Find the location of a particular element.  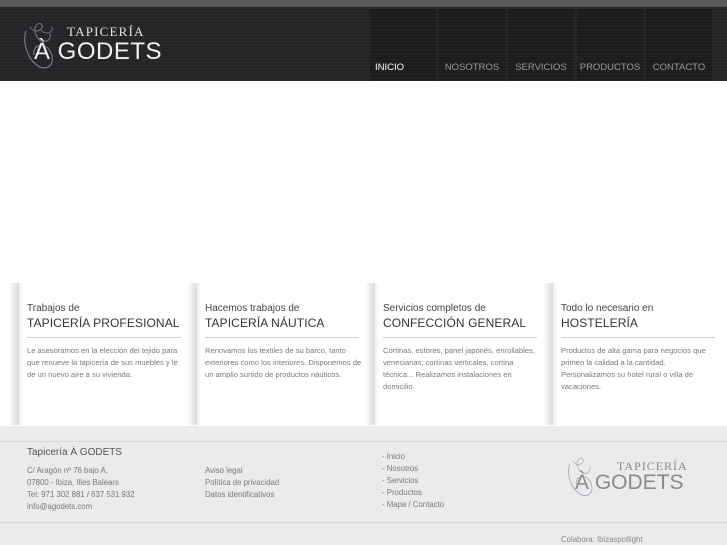

aviso-legal-link: Aviso legal is located at coordinates (242, 471).